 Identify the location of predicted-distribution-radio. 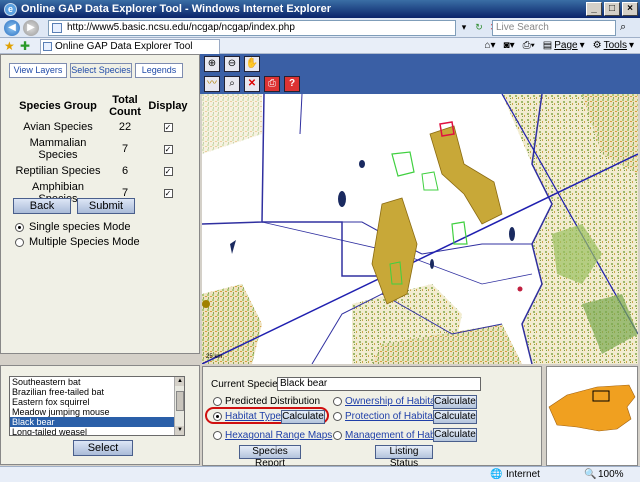
(217, 401).